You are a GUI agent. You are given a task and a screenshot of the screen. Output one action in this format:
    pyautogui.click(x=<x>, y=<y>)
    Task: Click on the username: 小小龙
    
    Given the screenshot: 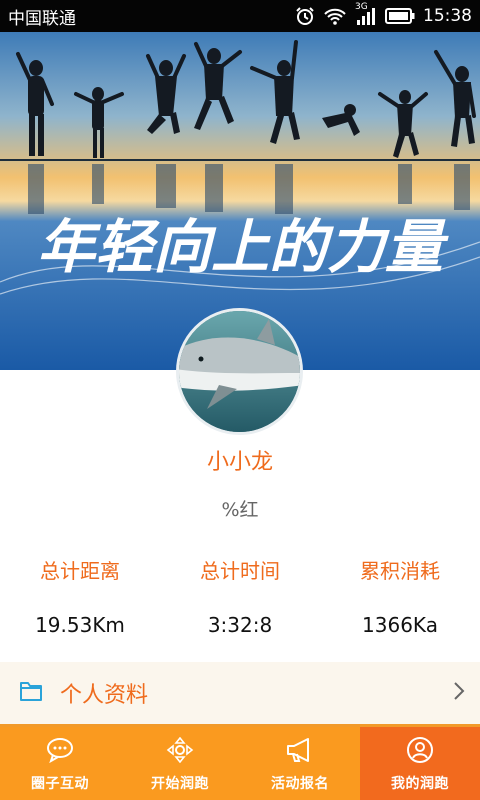 What is the action you would take?
    pyautogui.click(x=239, y=462)
    